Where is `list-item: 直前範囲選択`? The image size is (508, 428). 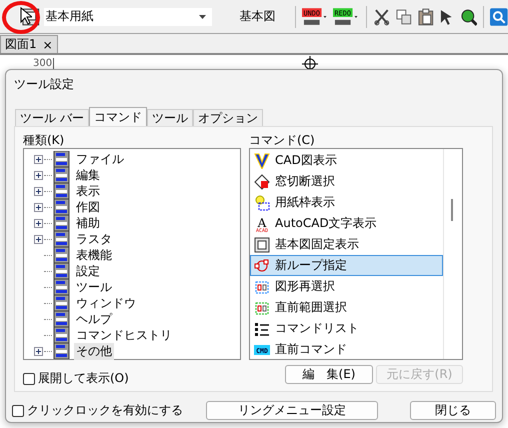 list-item: 直前範囲選択 is located at coordinates (347, 307).